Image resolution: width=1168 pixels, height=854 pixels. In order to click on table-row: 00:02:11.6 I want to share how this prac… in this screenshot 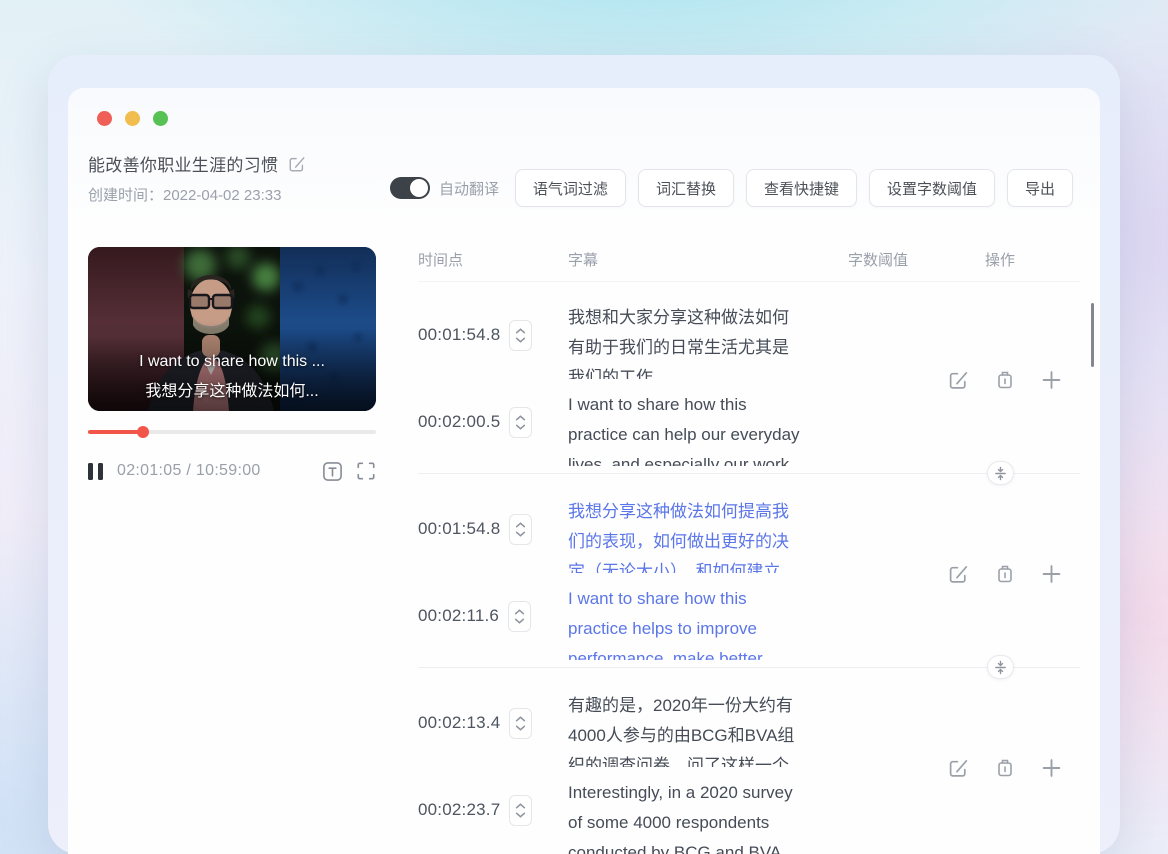, I will do `click(749, 617)`.